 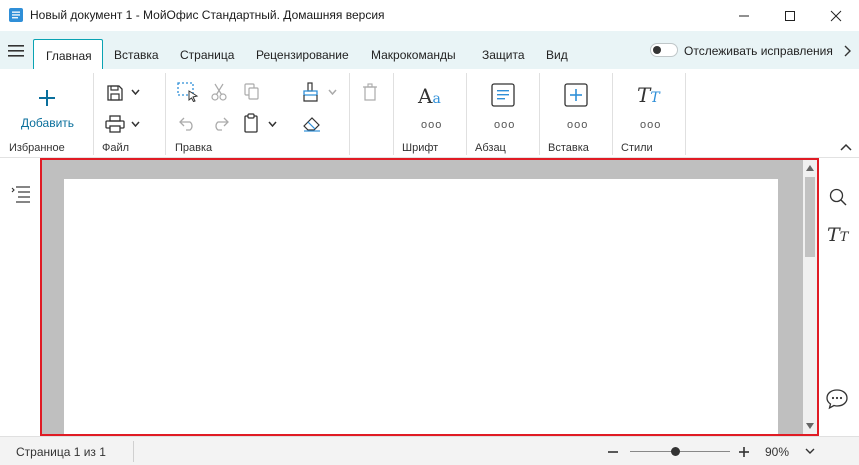 What do you see at coordinates (47, 123) in the screenshot?
I see `add-button-label: Добавить` at bounding box center [47, 123].